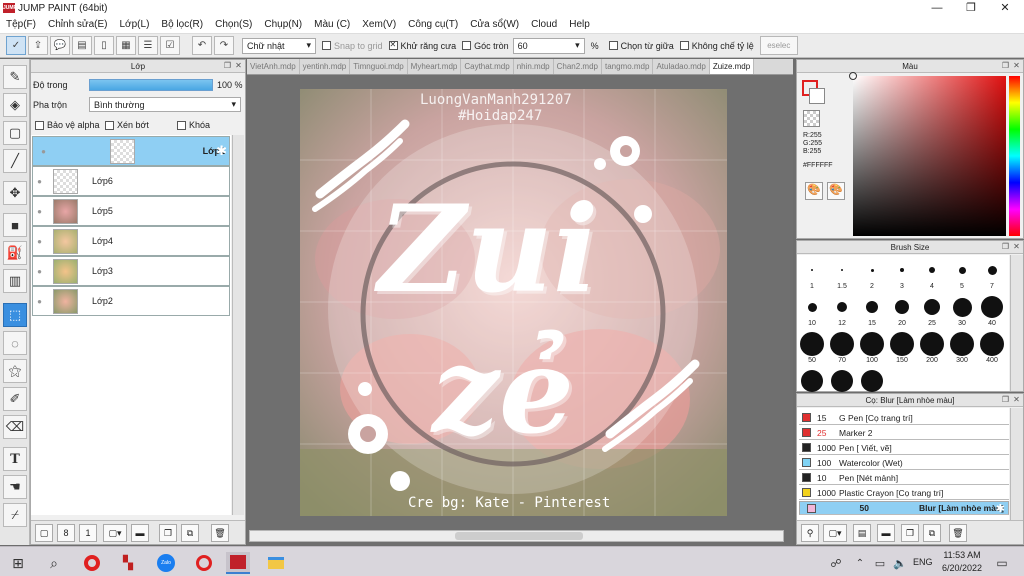 The width and height of the screenshot is (1024, 576). Describe the element at coordinates (835, 533) in the screenshot. I see `add-pen-menu-icon: ▢▾` at that location.